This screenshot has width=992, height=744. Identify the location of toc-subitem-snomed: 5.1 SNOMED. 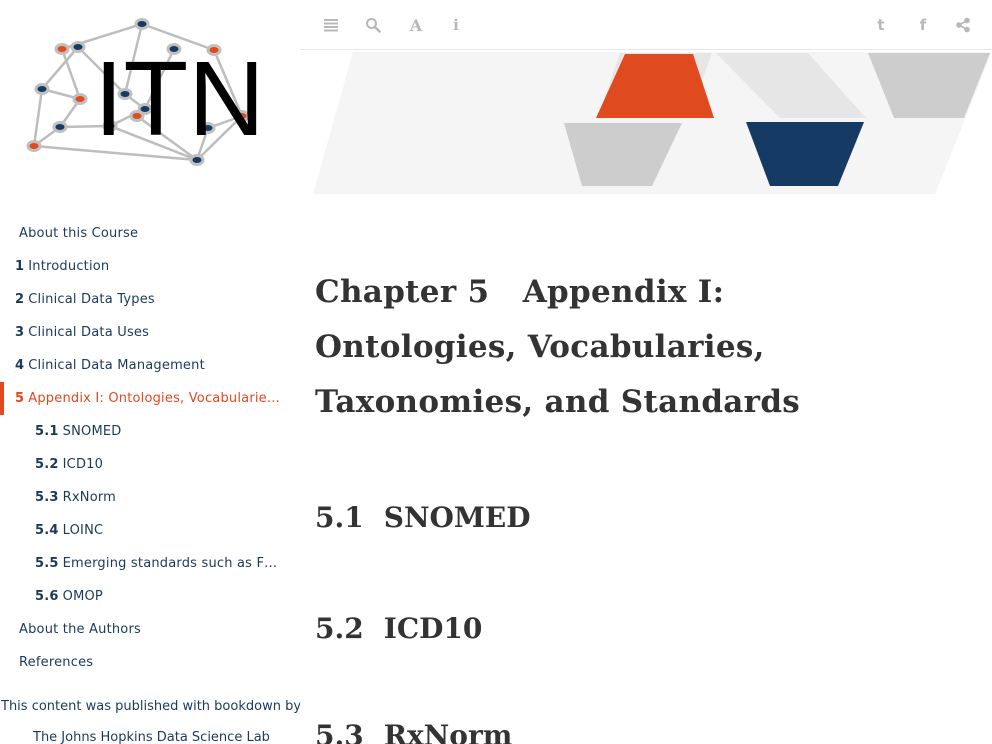
(150, 431).